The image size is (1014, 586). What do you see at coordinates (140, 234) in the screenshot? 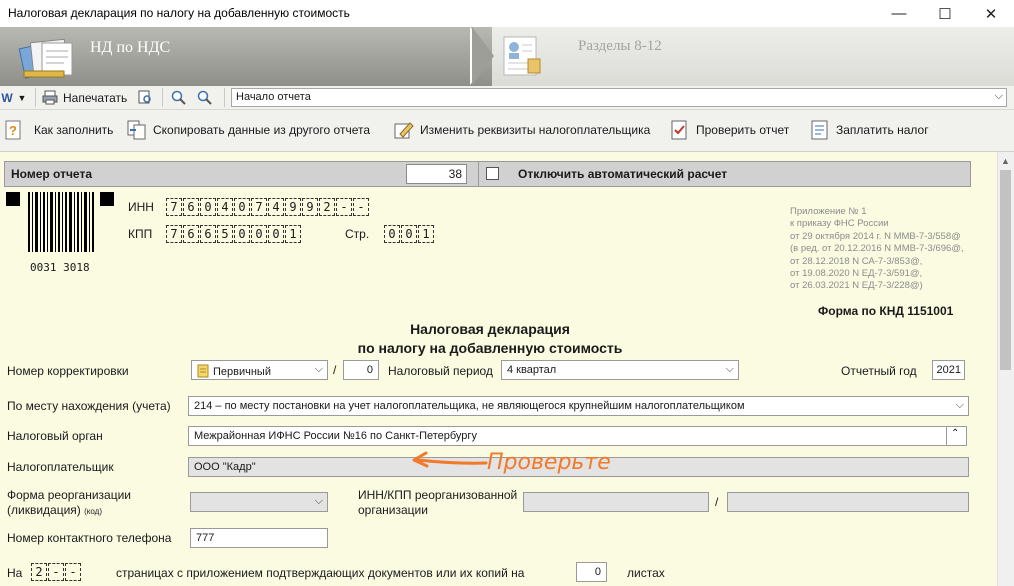
I see `kpp-label: КПП` at bounding box center [140, 234].